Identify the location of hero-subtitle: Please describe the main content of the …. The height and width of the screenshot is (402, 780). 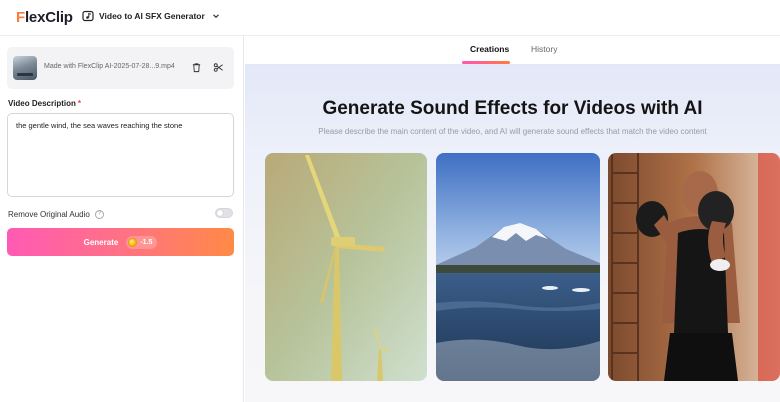
(512, 131).